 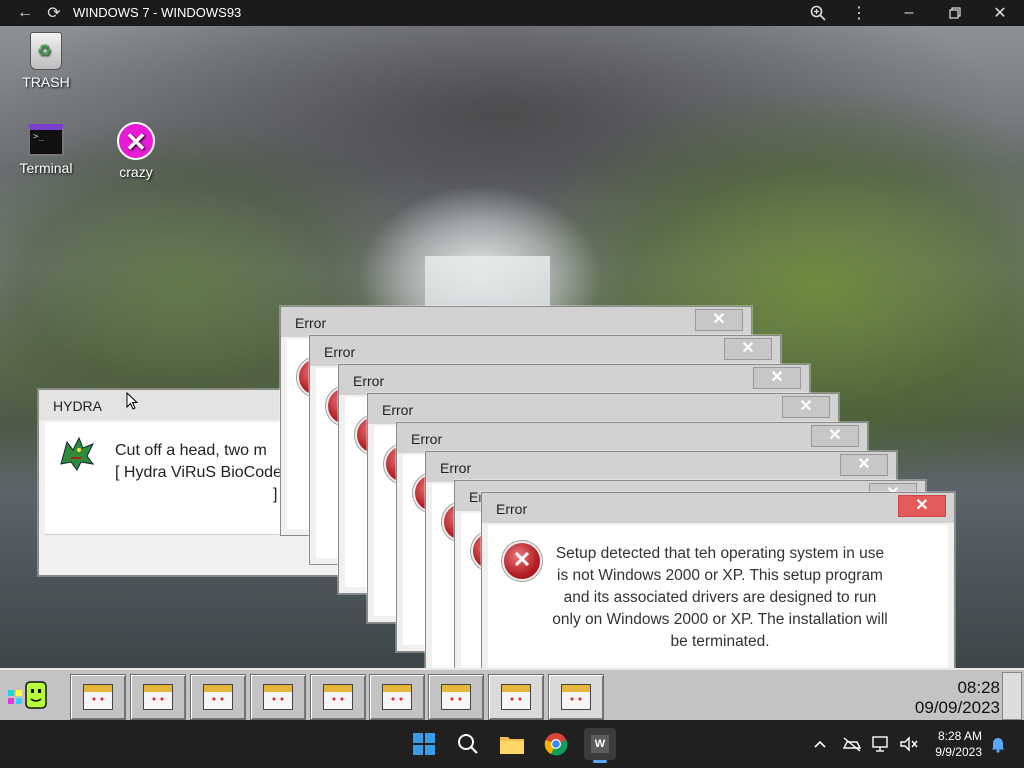 What do you see at coordinates (132, 401) in the screenshot?
I see `mouse-cursor-icon` at bounding box center [132, 401].